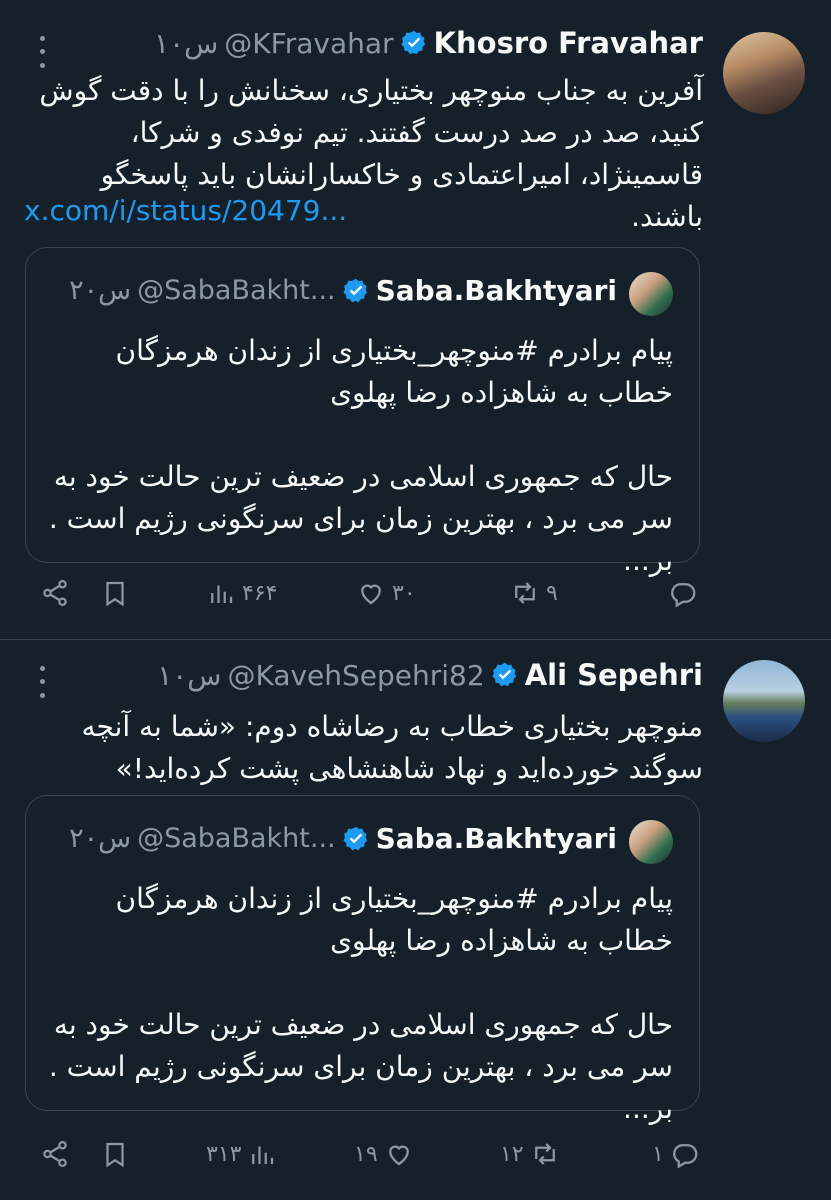  I want to click on author-handle: @KavehSepehri82, so click(355, 675).